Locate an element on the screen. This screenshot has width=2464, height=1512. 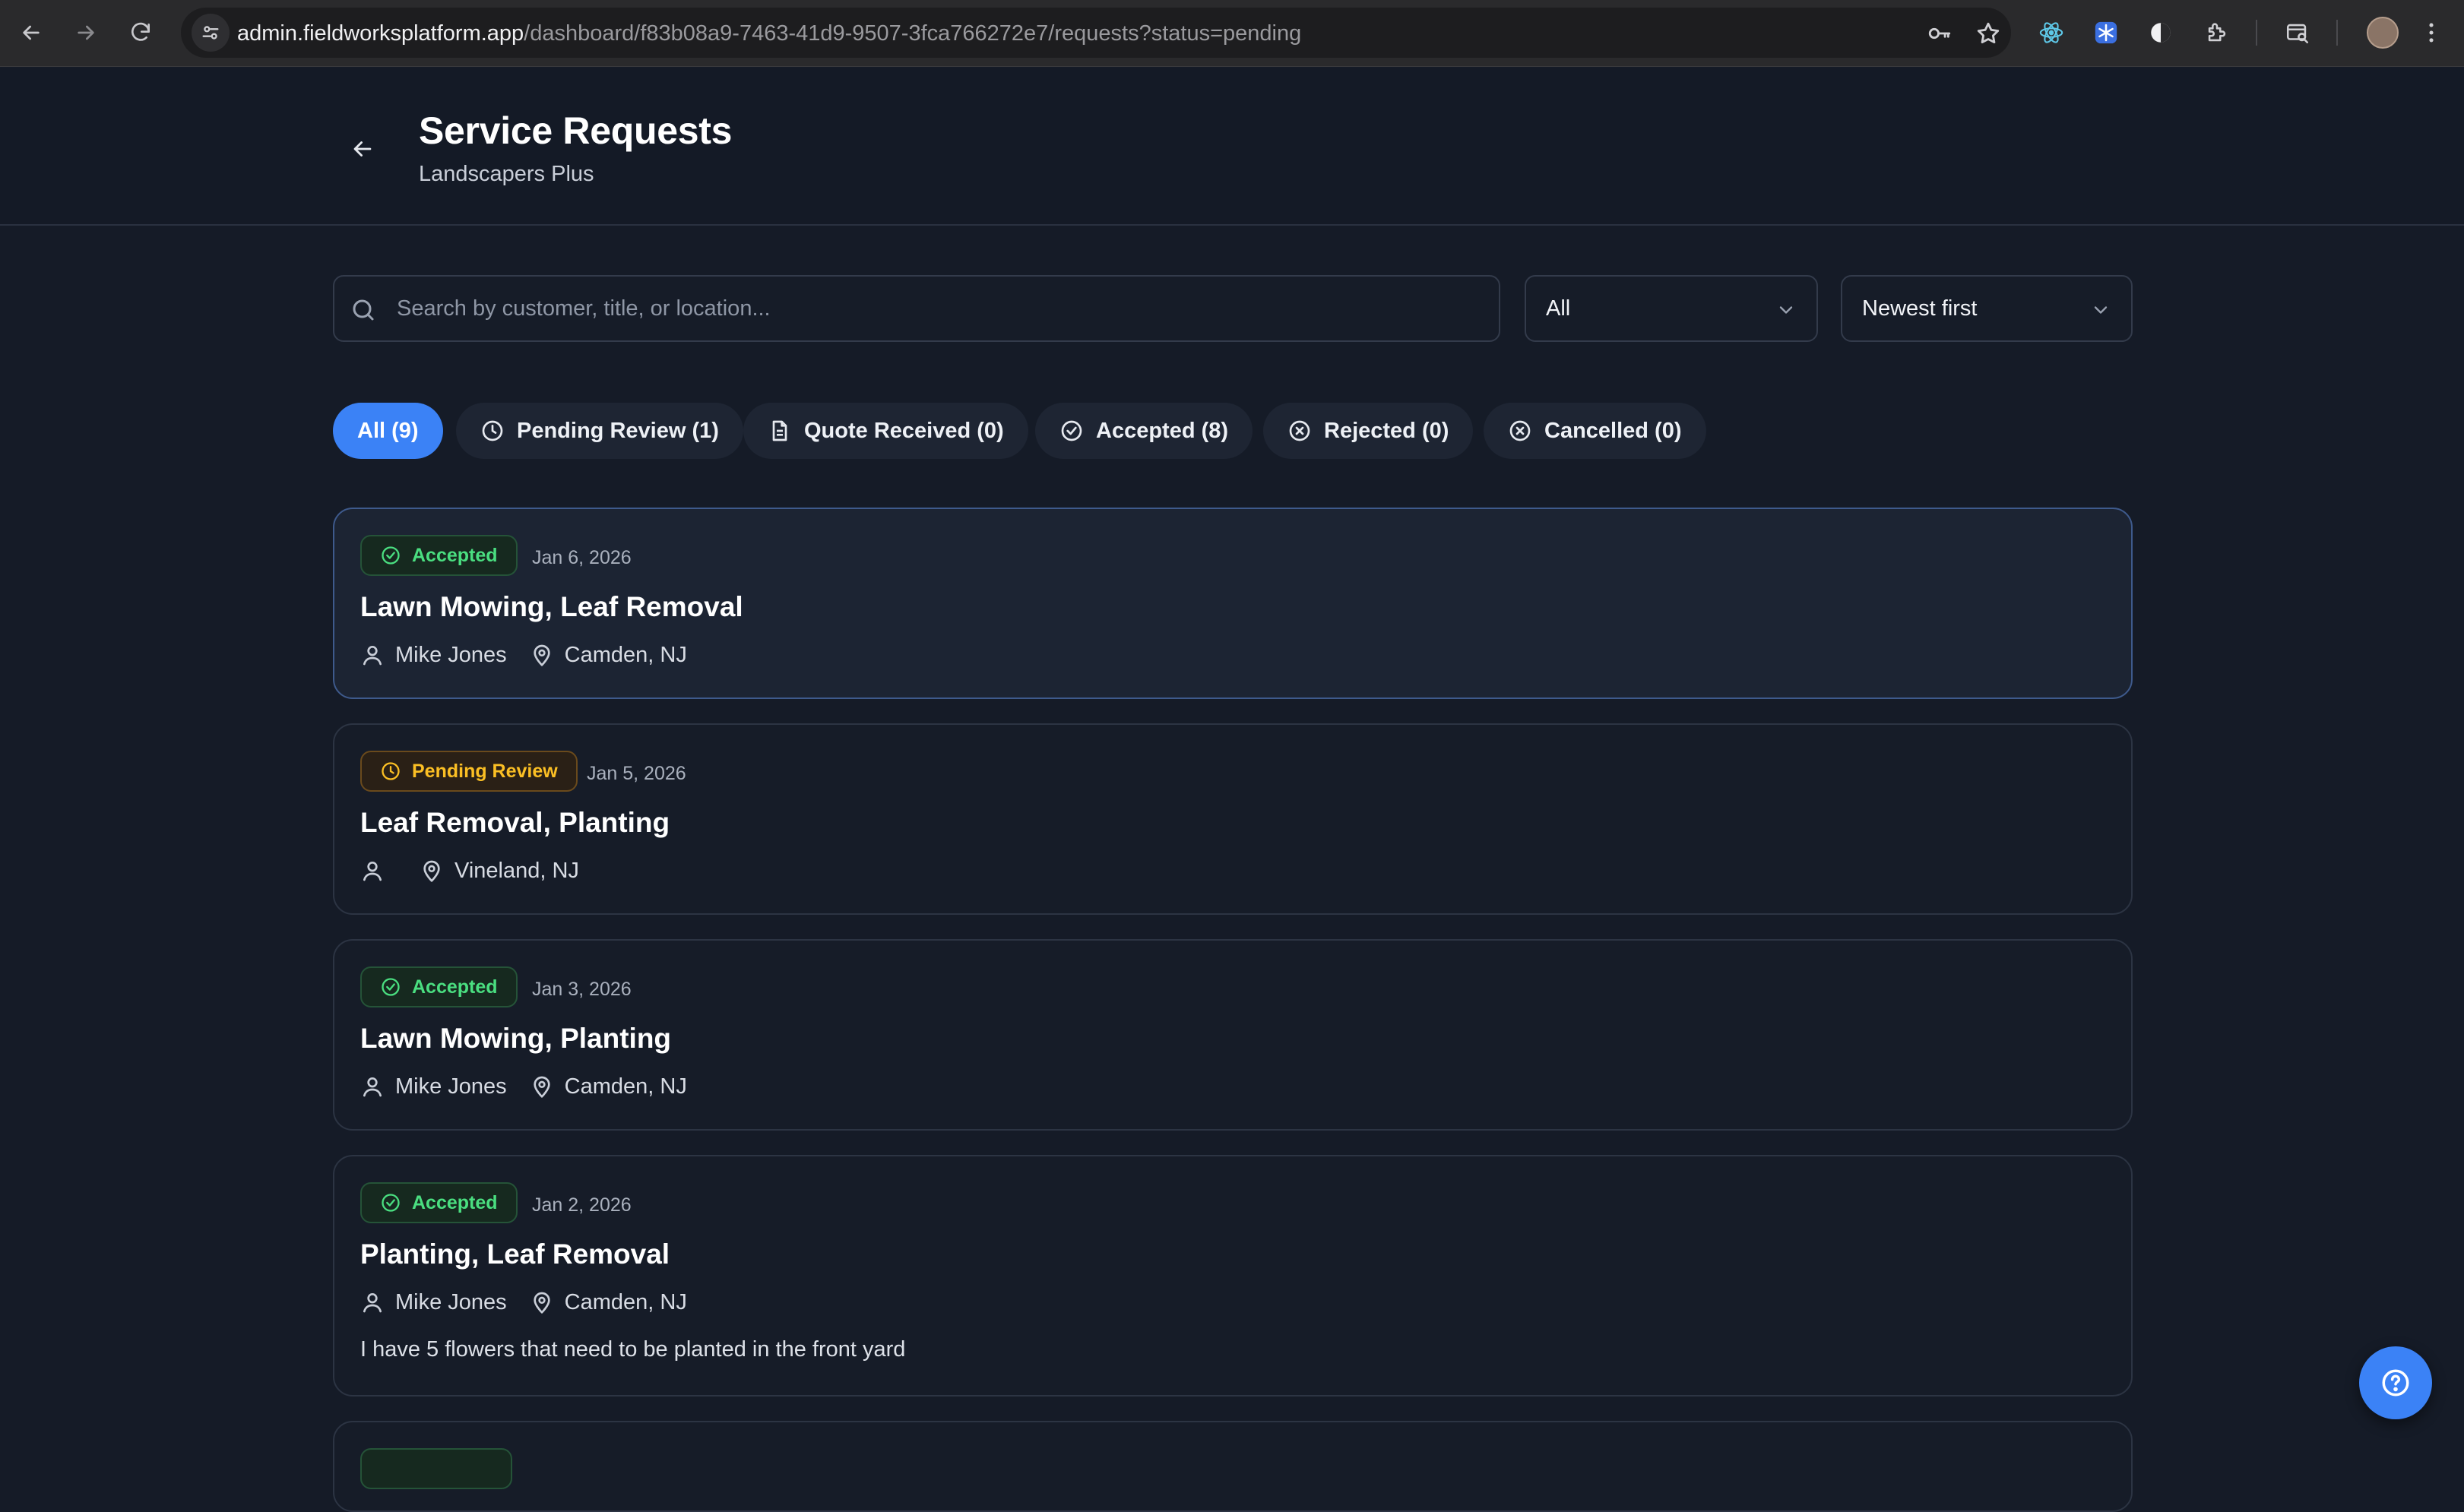
tab-all: All (9) is located at coordinates (388, 431).